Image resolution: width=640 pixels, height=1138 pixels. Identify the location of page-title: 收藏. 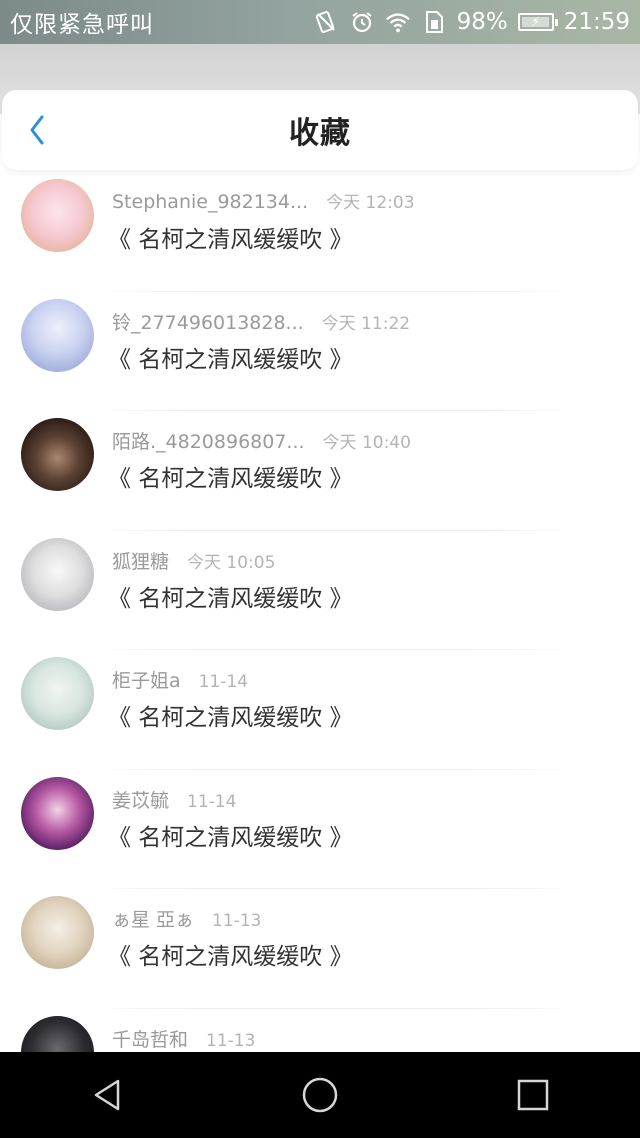
(320, 133).